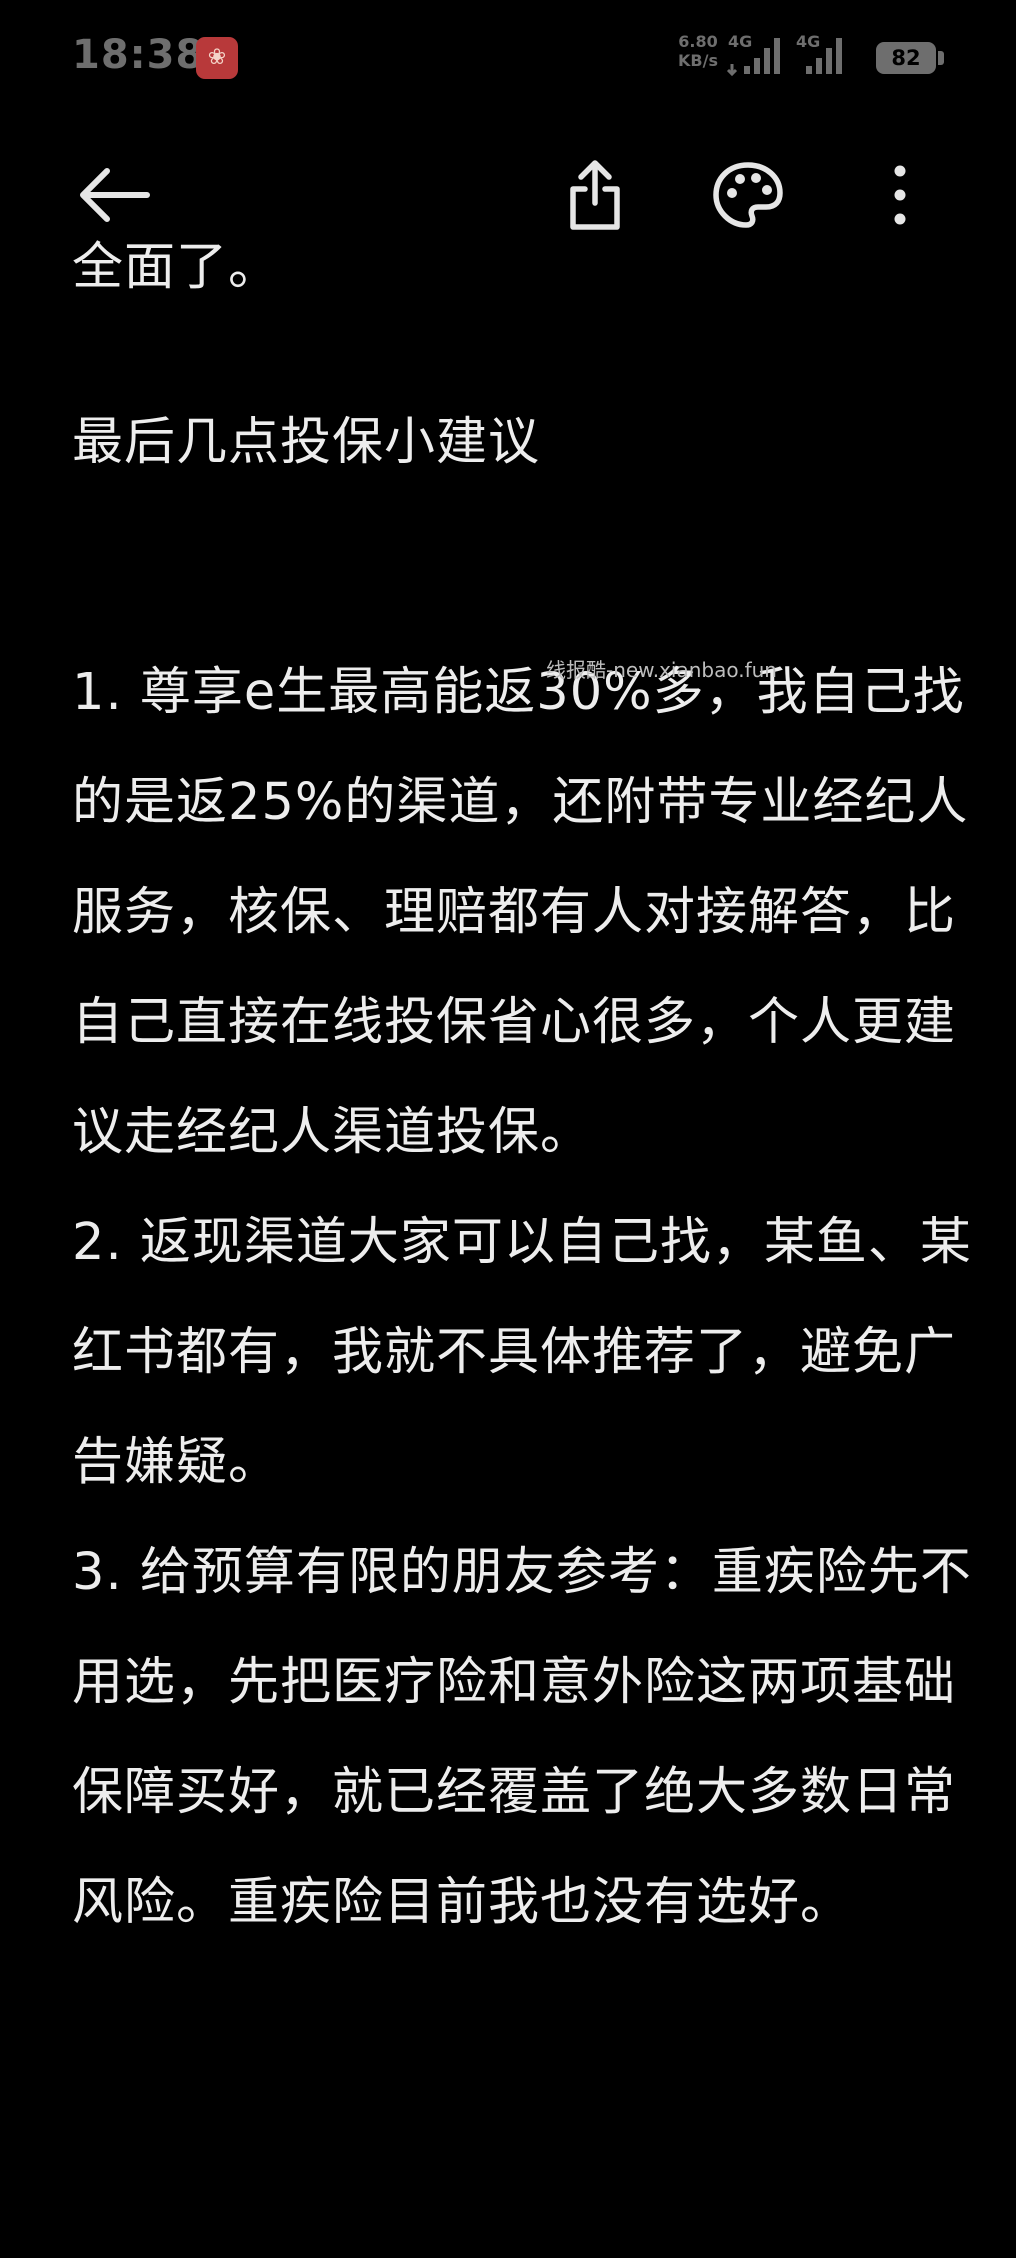 The height and width of the screenshot is (2258, 1016). I want to click on back-button, so click(115, 195).